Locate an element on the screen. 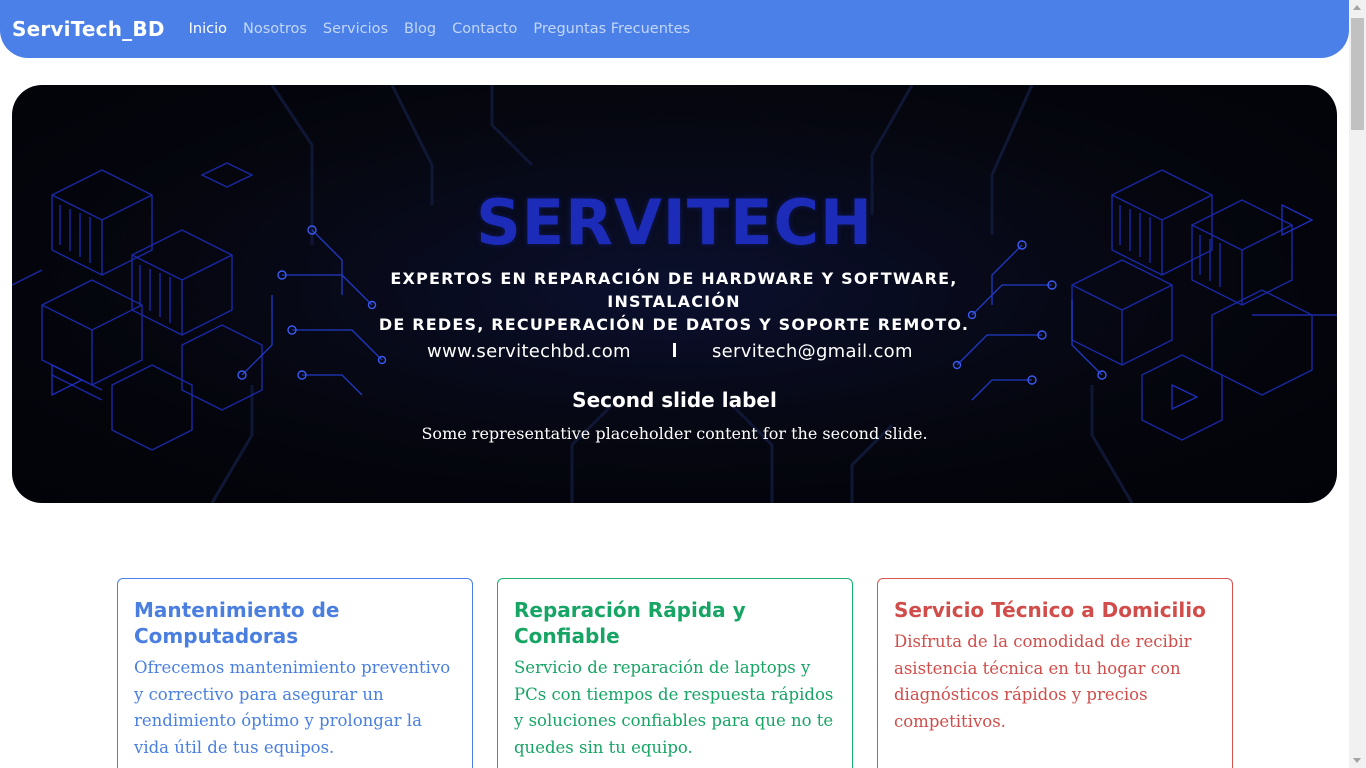 This screenshot has height=768, width=1366. carousel-caption-title: Second slide label is located at coordinates (674, 400).